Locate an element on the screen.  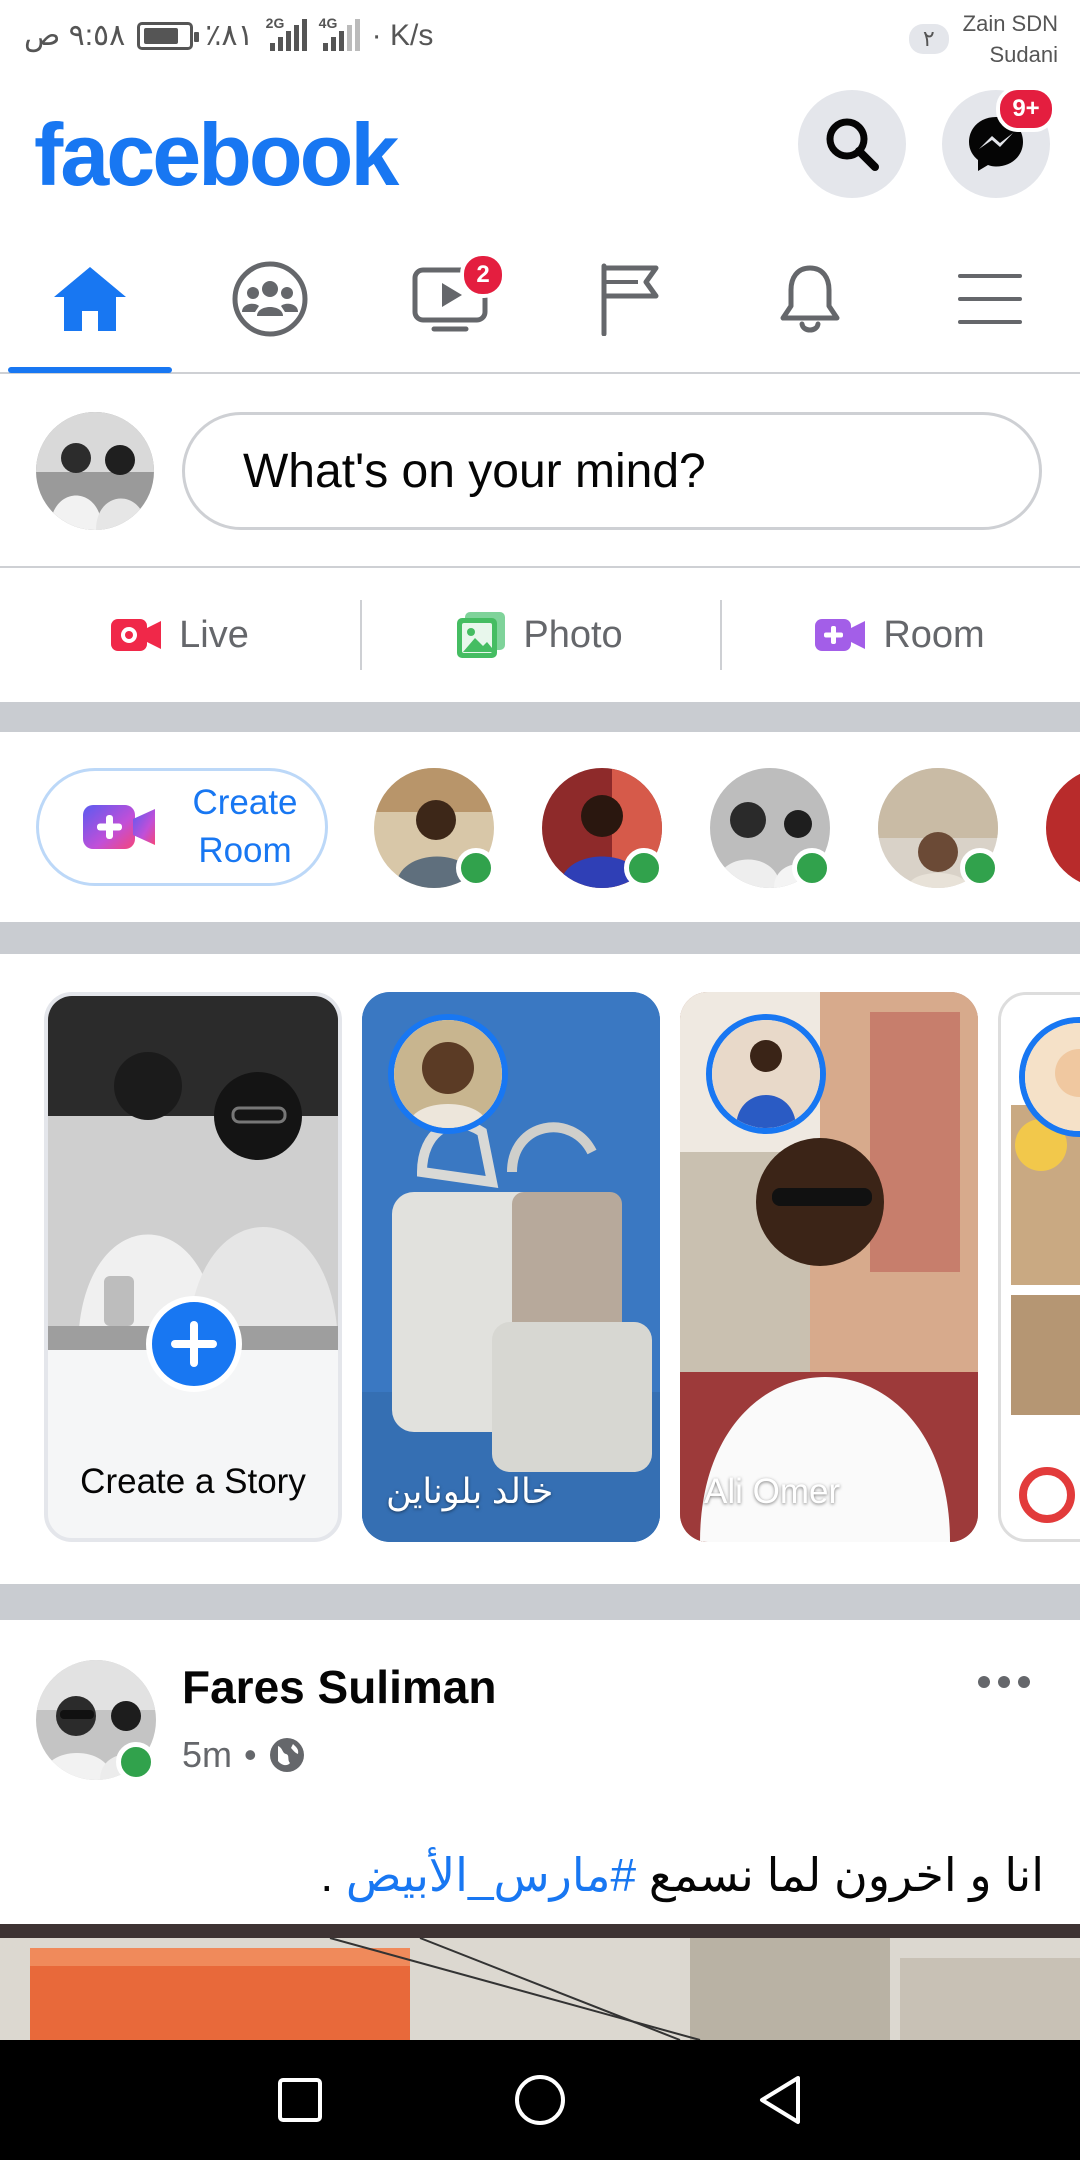
create-room-label: Create Room is located at coordinates (245, 826).